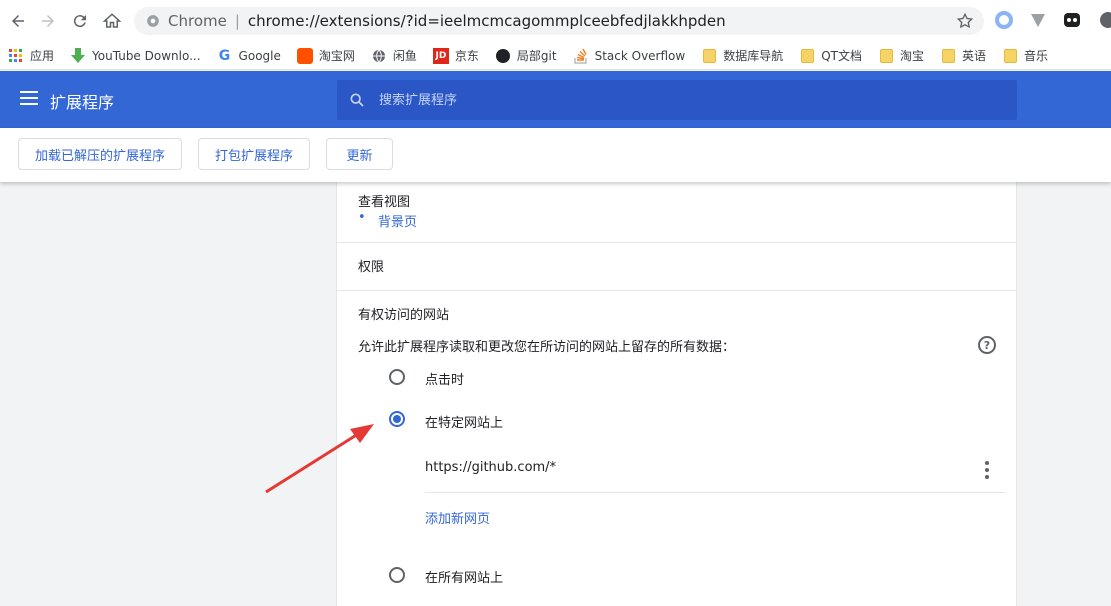 The width and height of the screenshot is (1111, 606). Describe the element at coordinates (842, 56) in the screenshot. I see `bookmark-label: QT文档` at that location.